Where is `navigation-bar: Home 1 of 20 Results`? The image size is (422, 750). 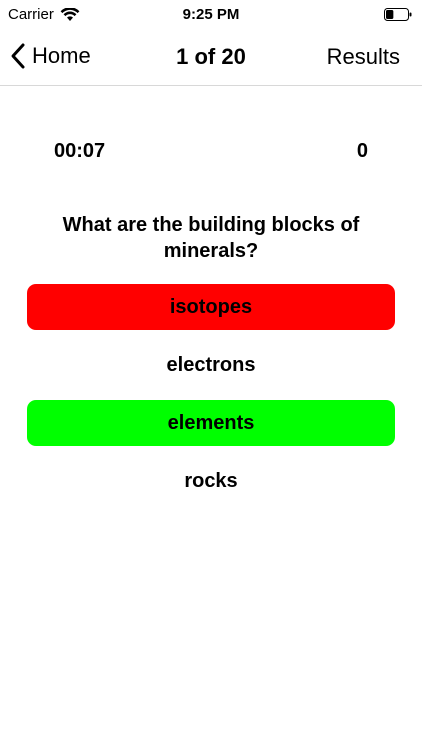 navigation-bar: Home 1 of 20 Results is located at coordinates (211, 58).